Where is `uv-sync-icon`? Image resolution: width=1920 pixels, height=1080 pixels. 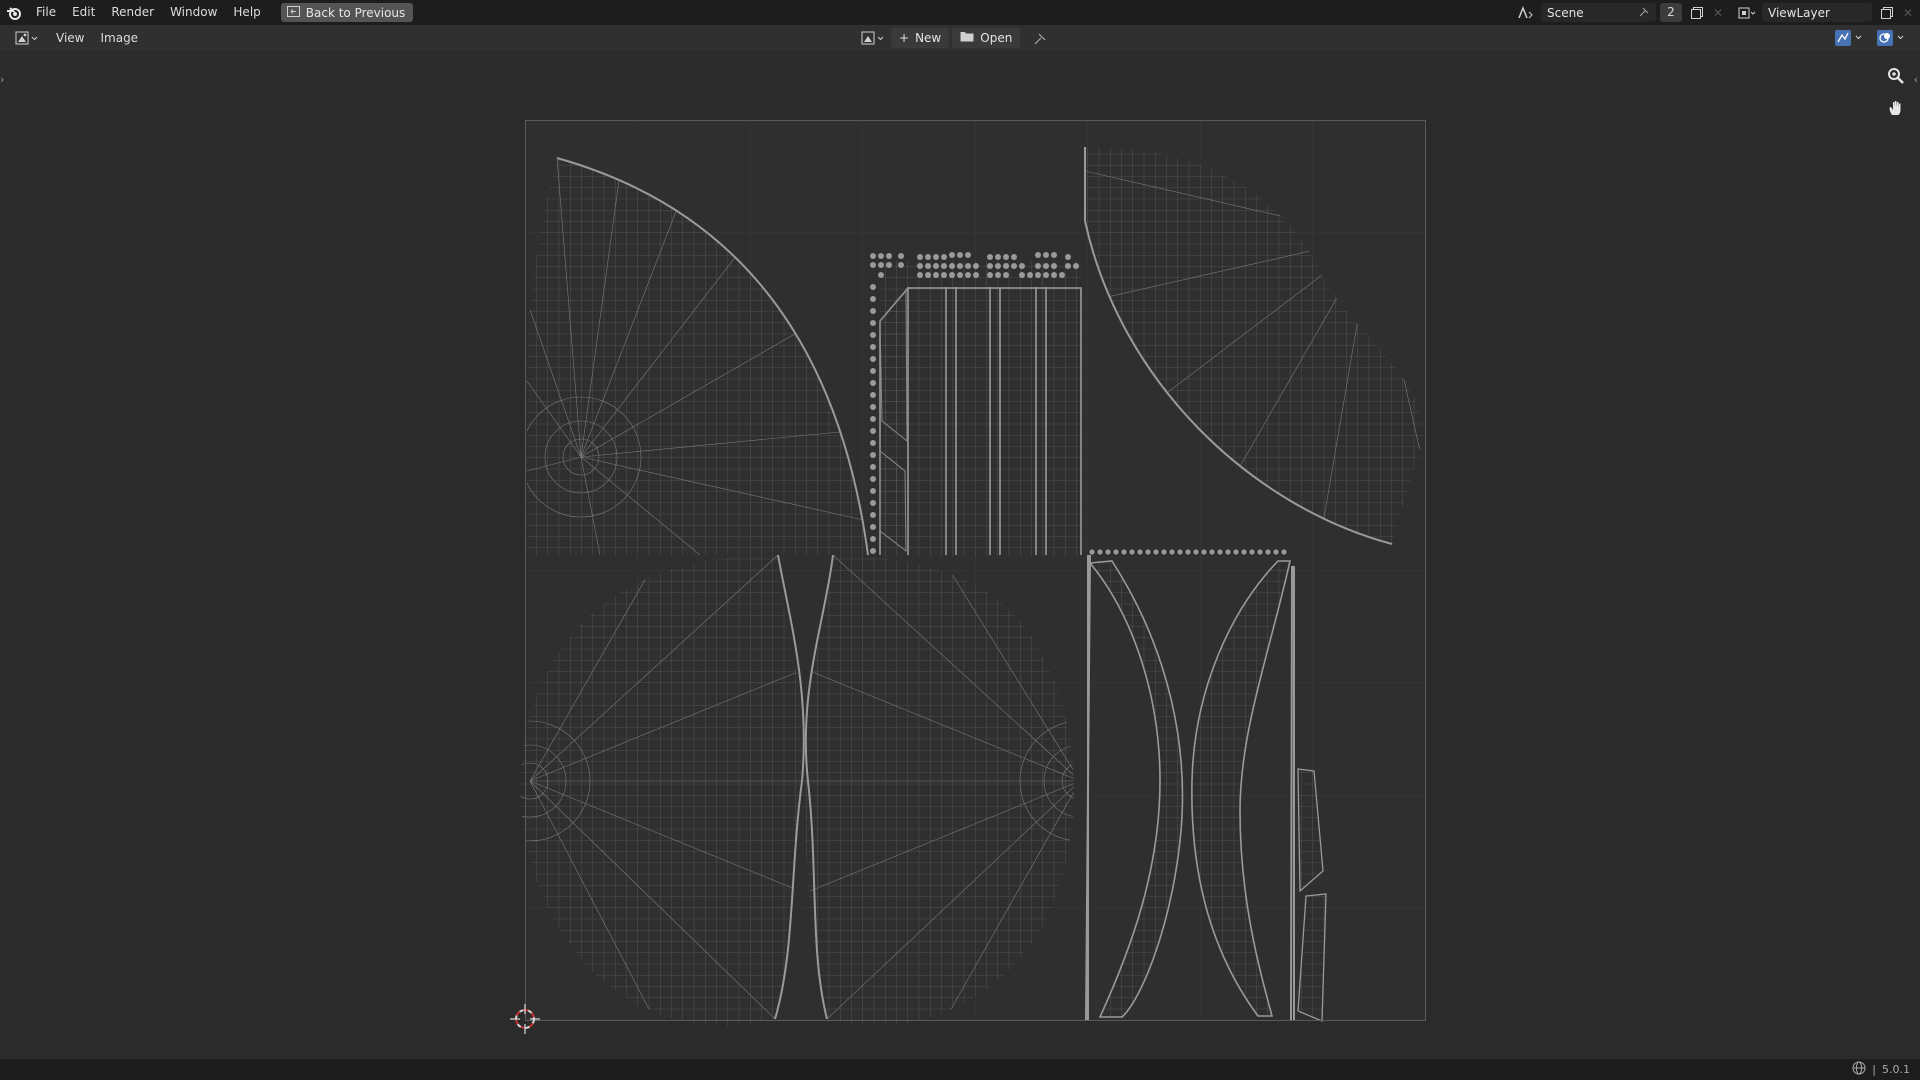 uv-sync-icon is located at coordinates (1851, 37).